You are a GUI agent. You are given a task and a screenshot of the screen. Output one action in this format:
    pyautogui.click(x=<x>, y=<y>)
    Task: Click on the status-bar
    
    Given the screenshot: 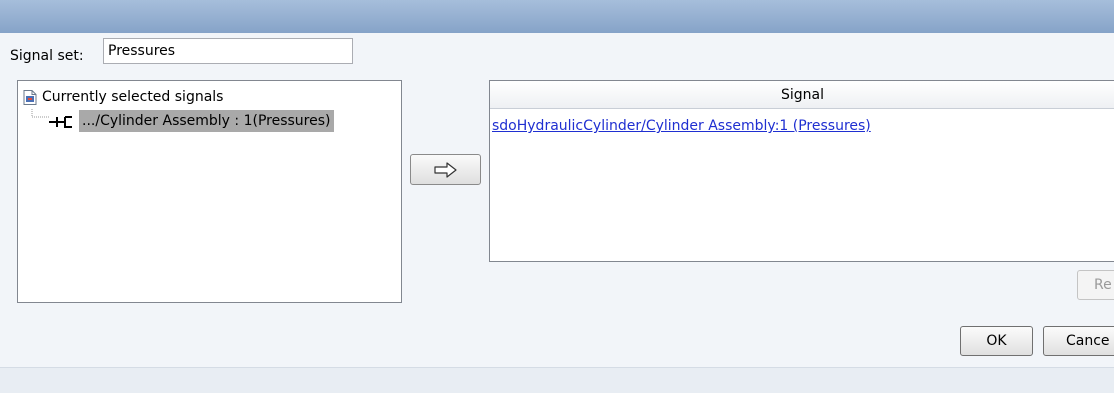 What is the action you would take?
    pyautogui.click(x=557, y=380)
    